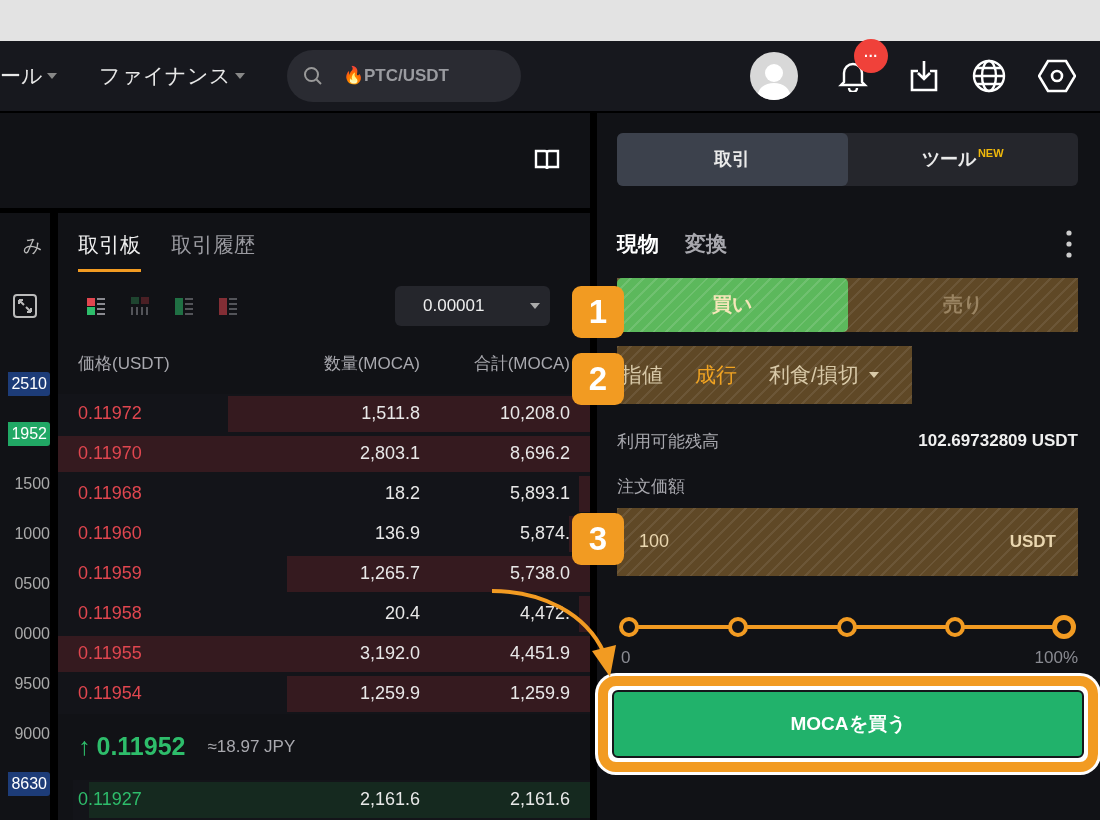 This screenshot has height=820, width=1100. What do you see at coordinates (706, 244) in the screenshot?
I see `tab: 変換` at bounding box center [706, 244].